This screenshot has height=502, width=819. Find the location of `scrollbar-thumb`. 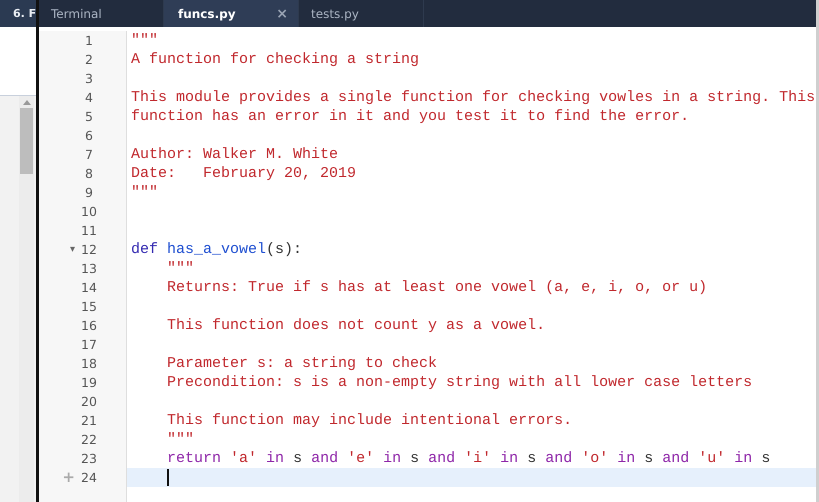

scrollbar-thumb is located at coordinates (26, 141).